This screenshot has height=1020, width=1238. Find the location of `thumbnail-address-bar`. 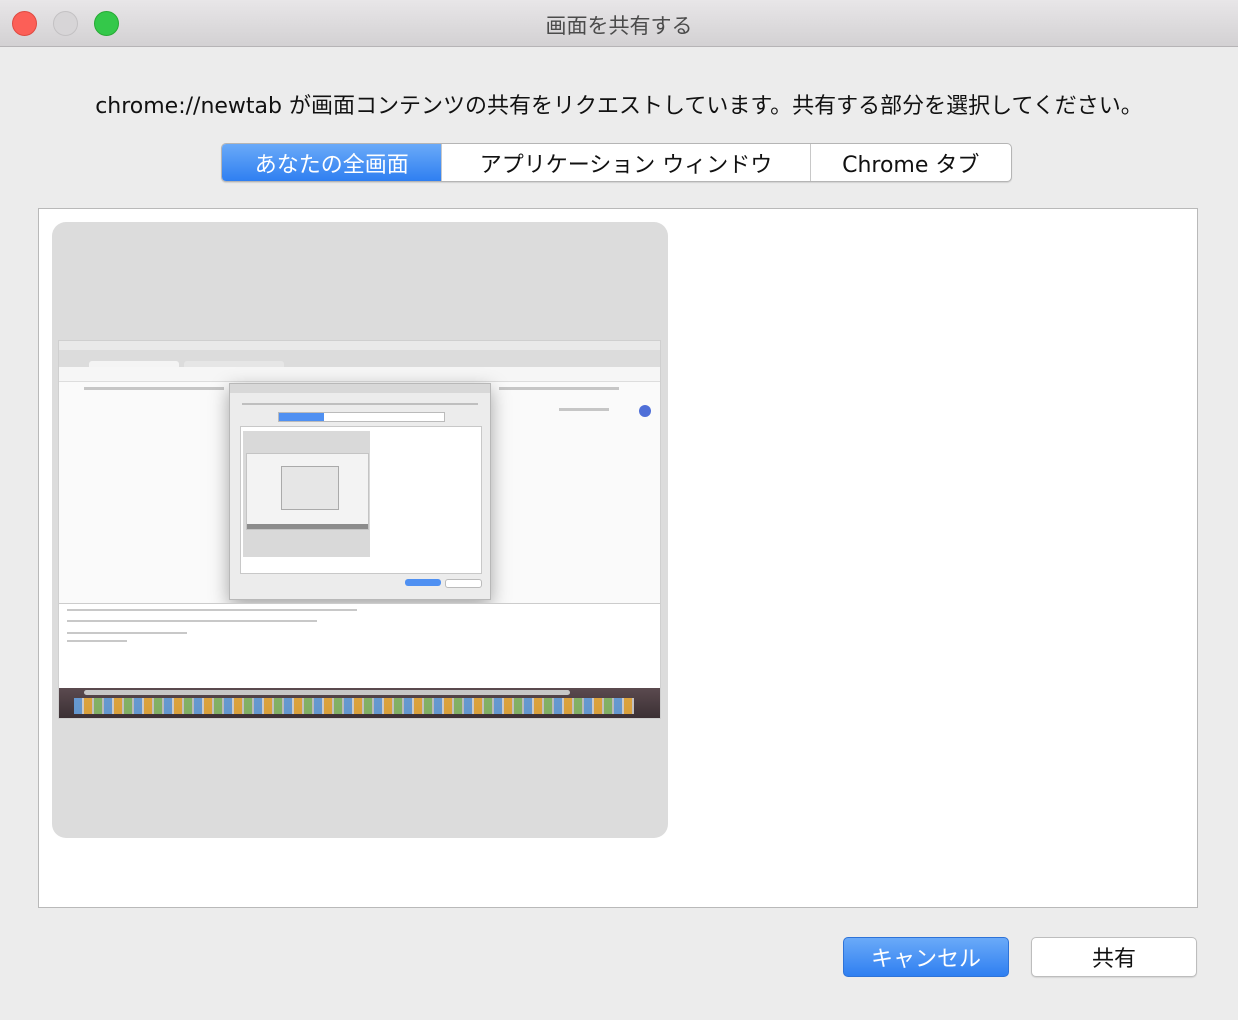

thumbnail-address-bar is located at coordinates (359, 374).